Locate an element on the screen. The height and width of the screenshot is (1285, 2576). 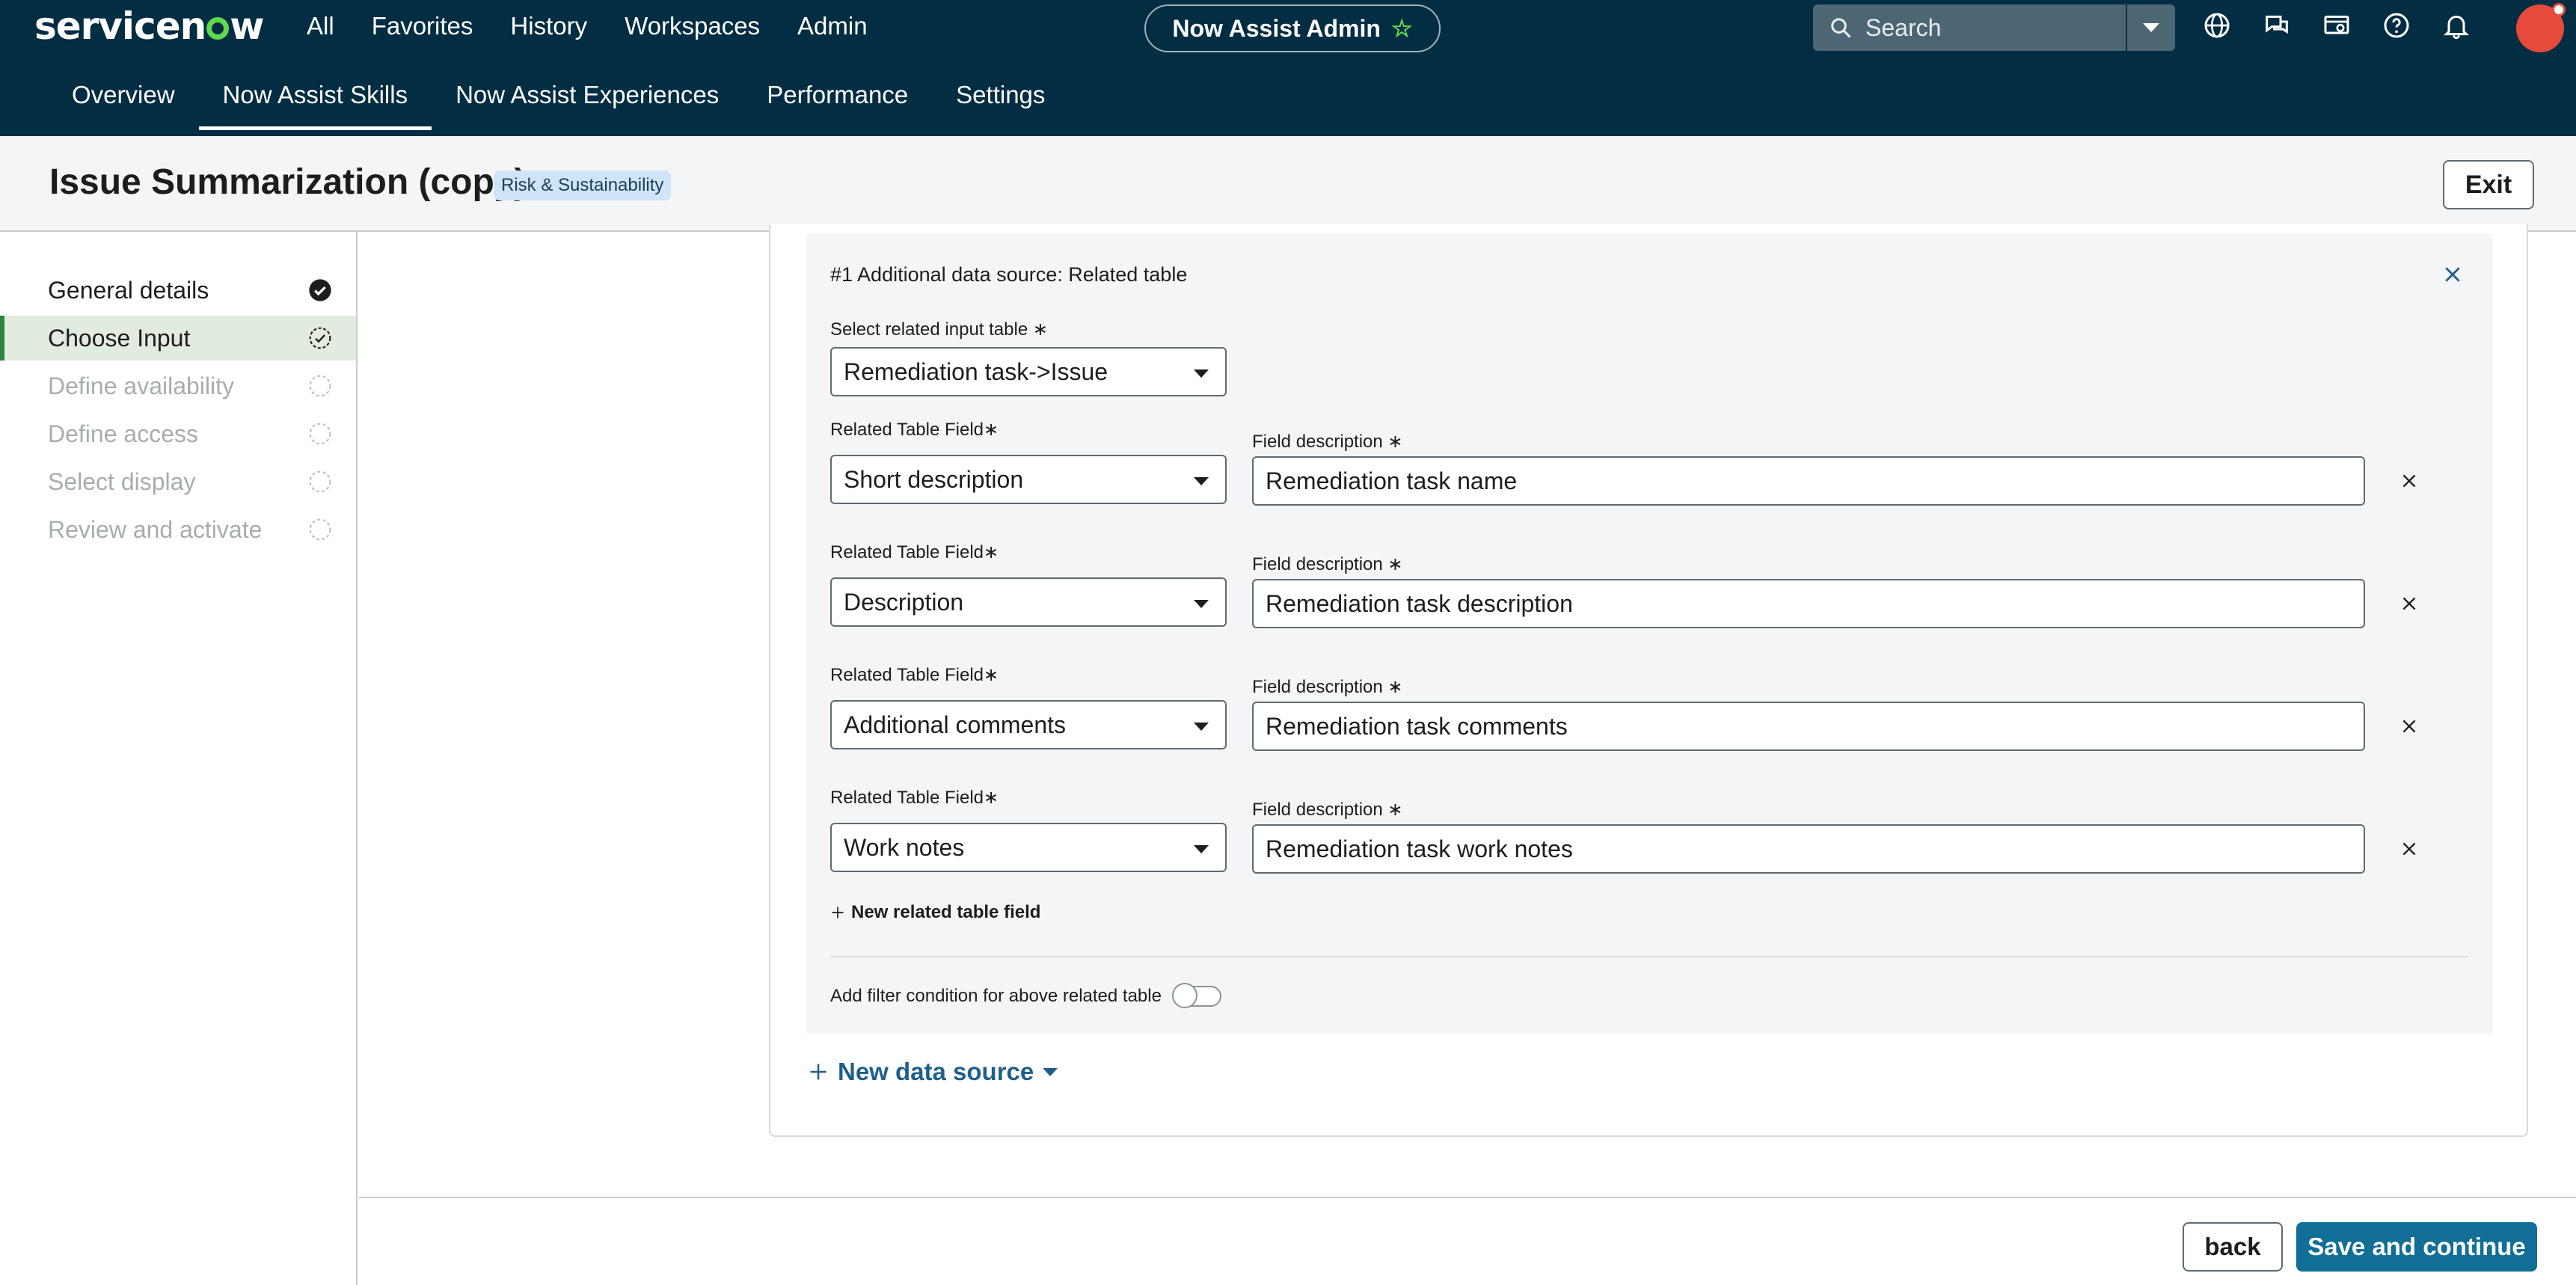
globe-icon is located at coordinates (2217, 25).